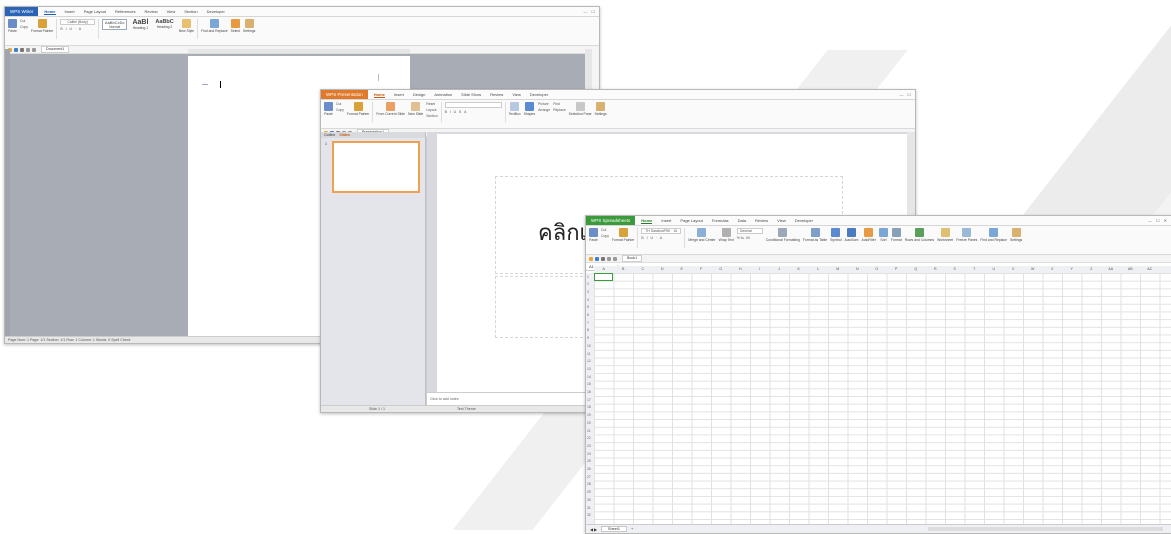  What do you see at coordinates (22, 11) in the screenshot?
I see `writer-app-button: WPS Writer` at bounding box center [22, 11].